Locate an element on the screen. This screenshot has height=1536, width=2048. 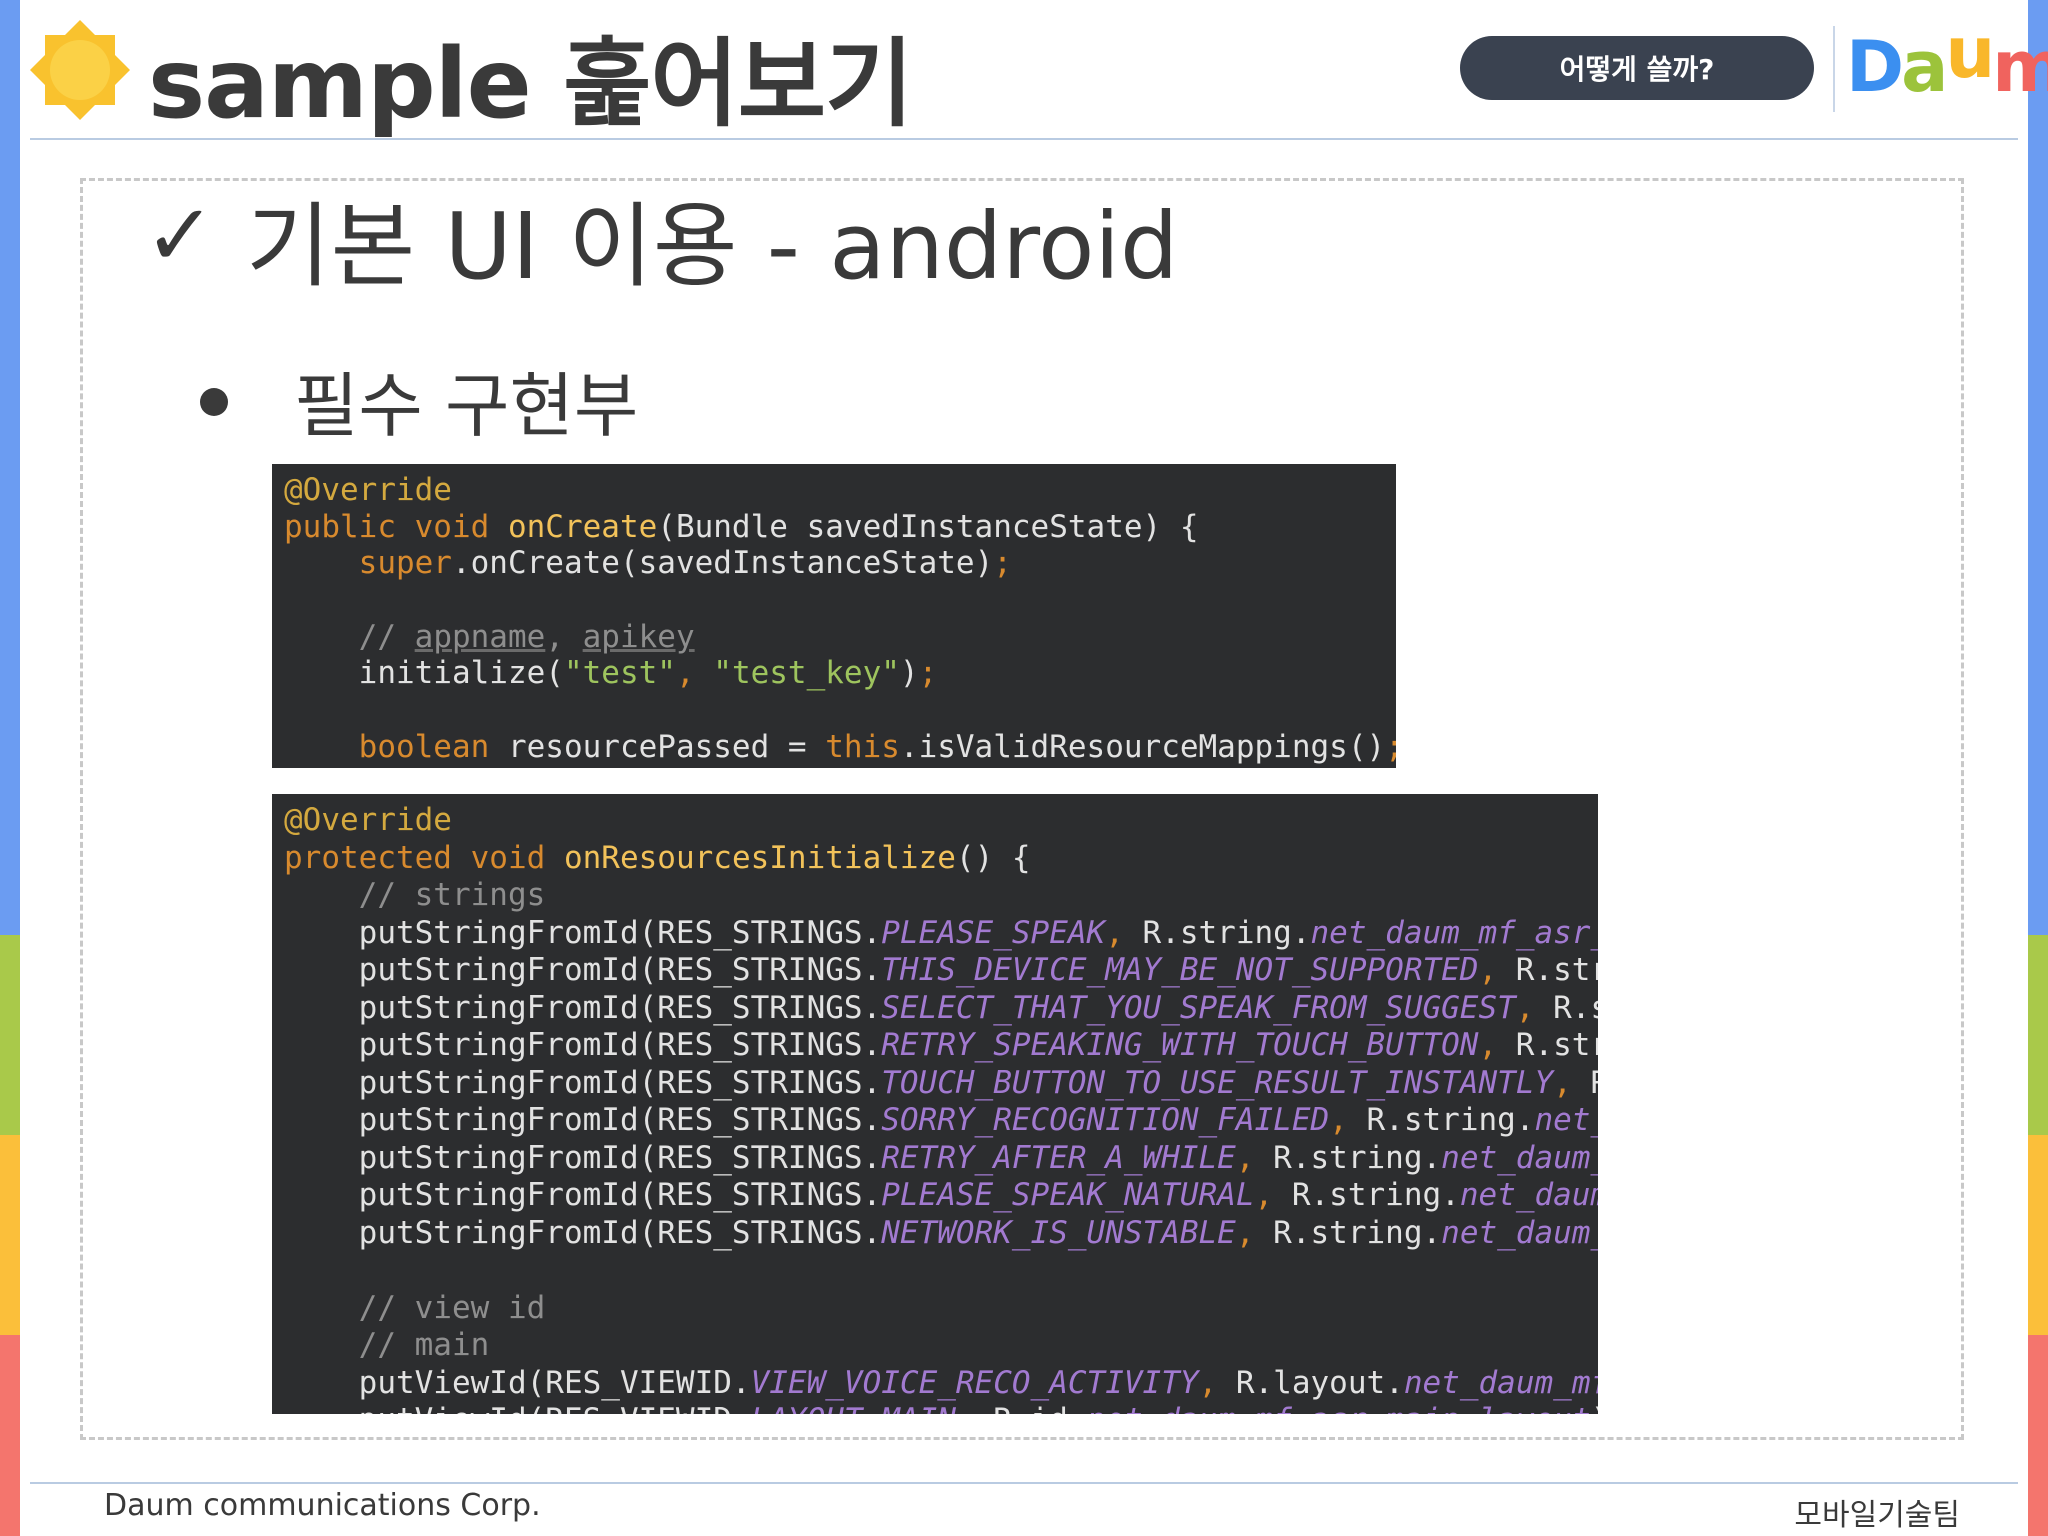
code-token: boolean is located at coordinates (433, 746).